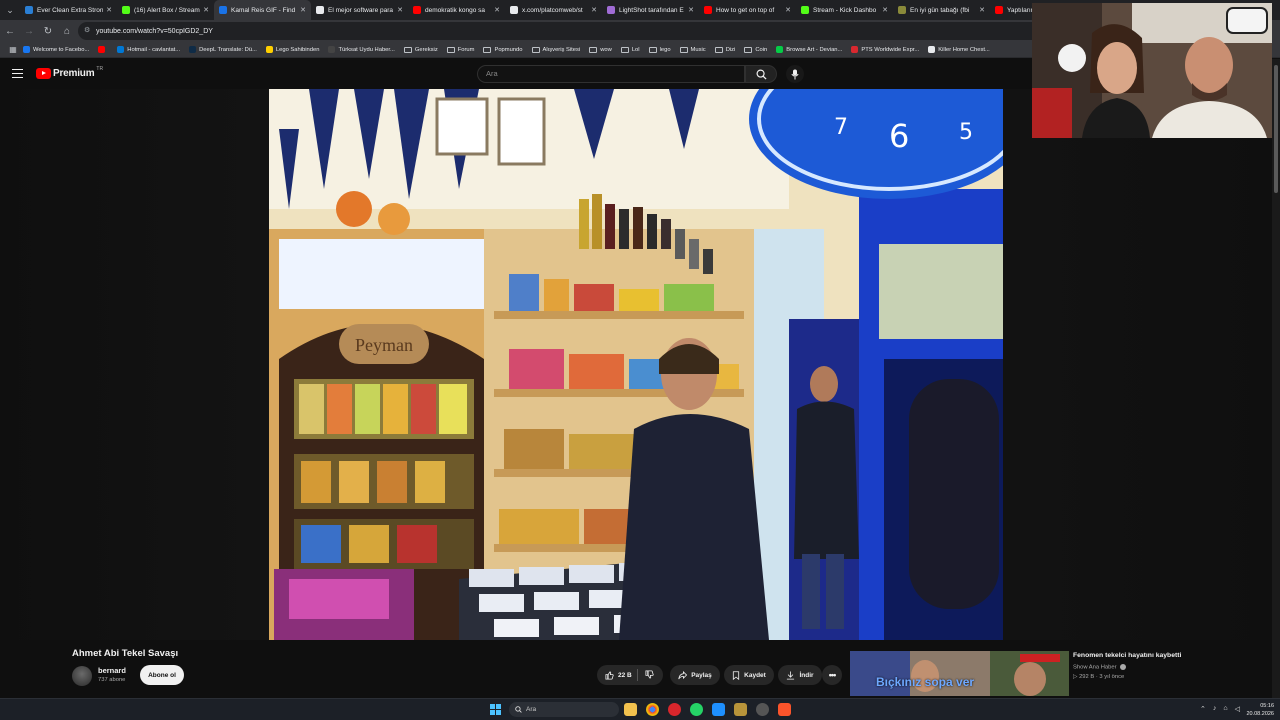 This screenshot has width=1280, height=720. Describe the element at coordinates (630, 49) in the screenshot. I see `bookmark-folder: Lol` at that location.